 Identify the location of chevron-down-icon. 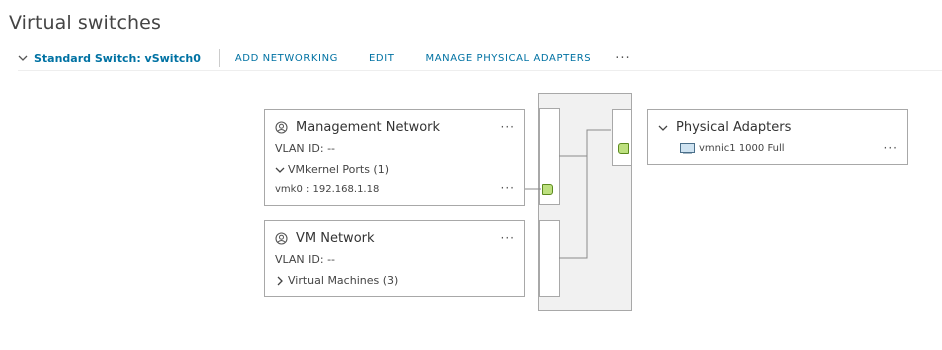
(663, 128).